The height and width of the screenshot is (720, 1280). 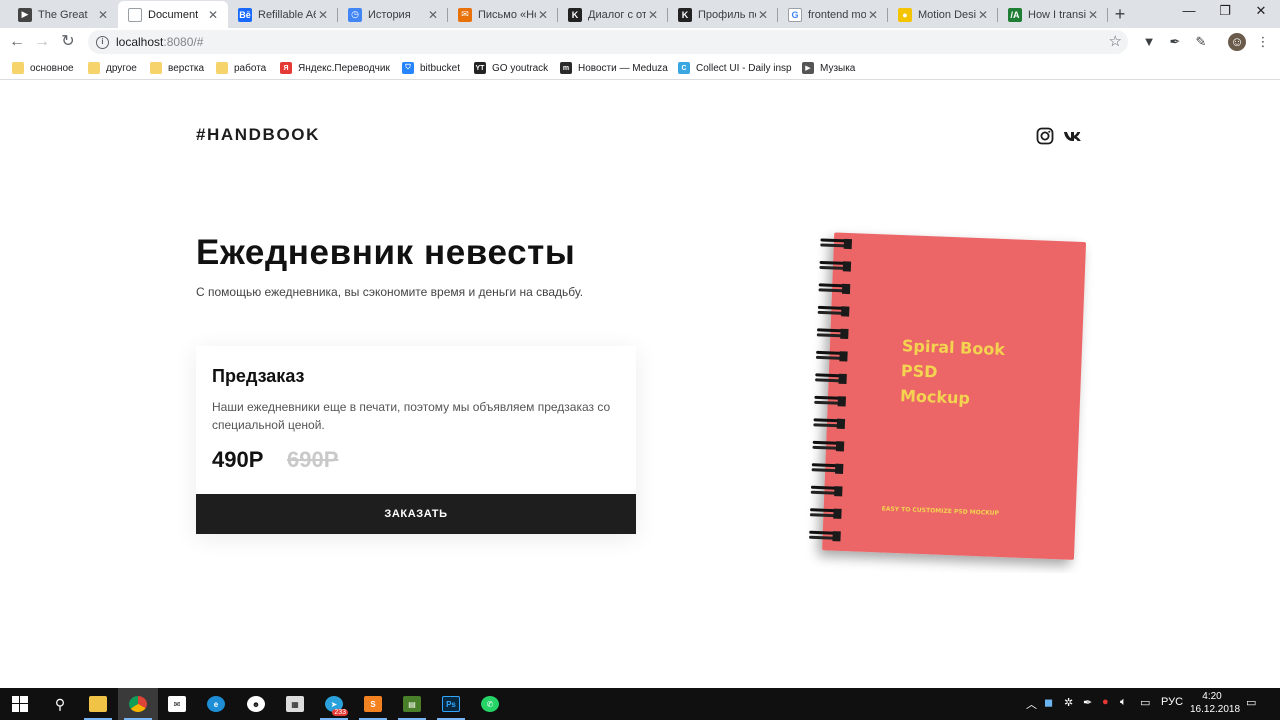 I want to click on tab-9: ● Motion Desig ✕, so click(x=943, y=14).